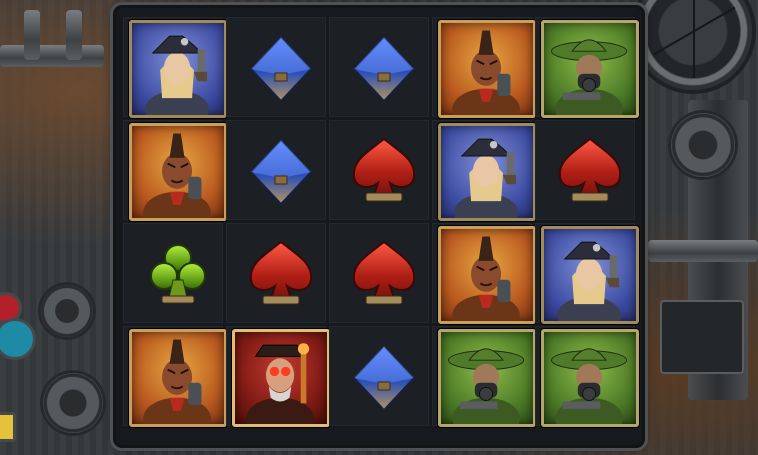 The height and width of the screenshot is (455, 758). I want to click on hydraulic-unit, so click(702, 337).